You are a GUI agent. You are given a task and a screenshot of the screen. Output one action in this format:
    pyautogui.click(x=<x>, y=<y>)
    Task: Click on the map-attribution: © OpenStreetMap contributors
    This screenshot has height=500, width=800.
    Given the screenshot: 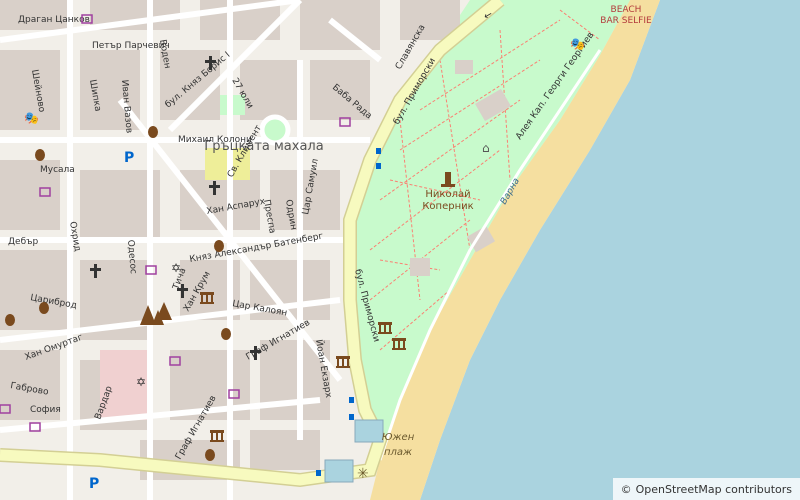 What is the action you would take?
    pyautogui.click(x=706, y=489)
    